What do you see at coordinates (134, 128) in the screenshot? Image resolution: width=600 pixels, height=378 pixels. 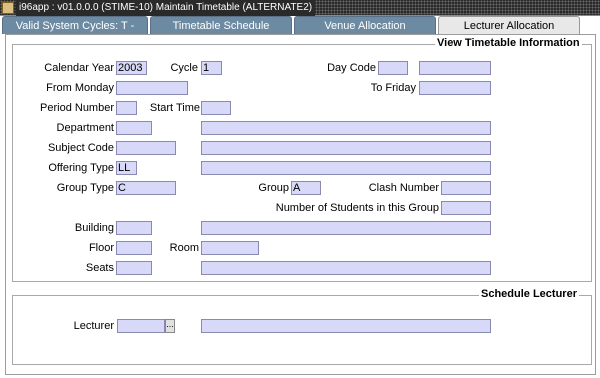 I see `department-field` at bounding box center [134, 128].